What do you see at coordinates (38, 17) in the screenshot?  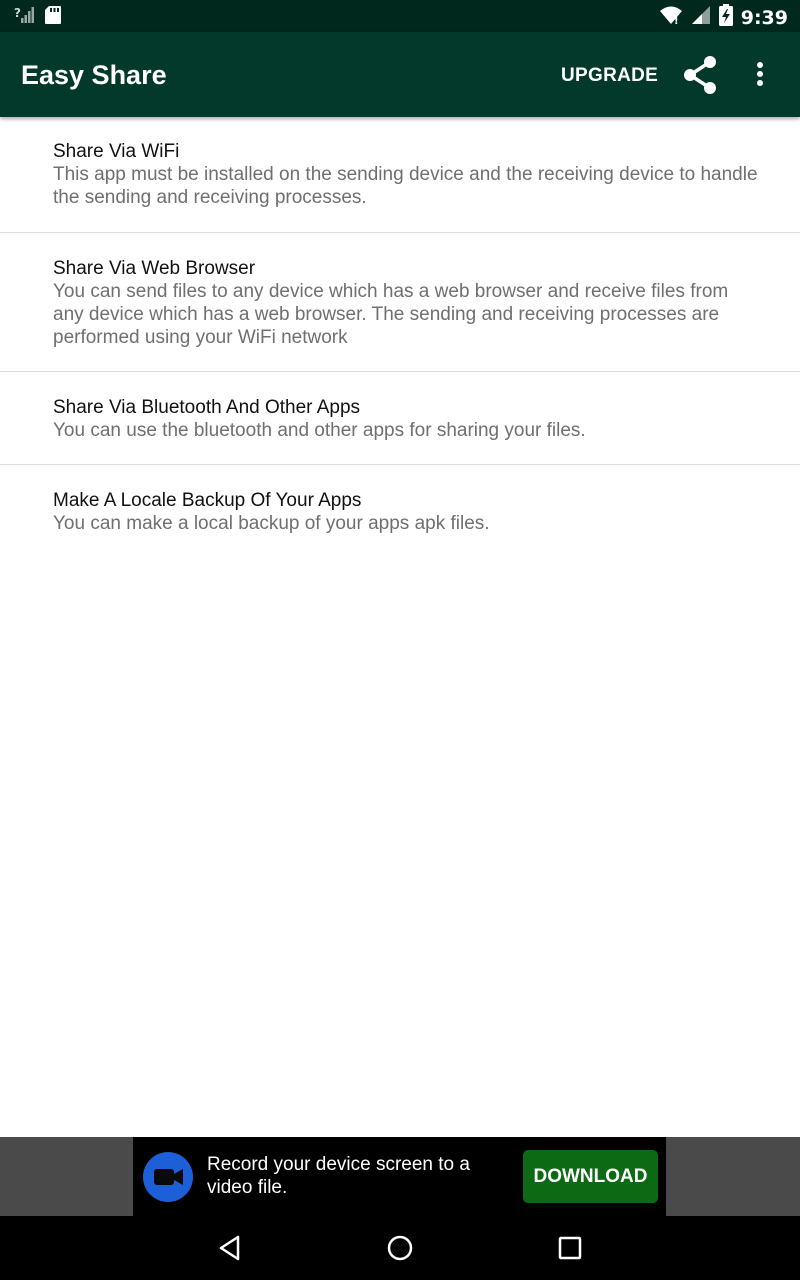 I see `status-left-icons: ?` at bounding box center [38, 17].